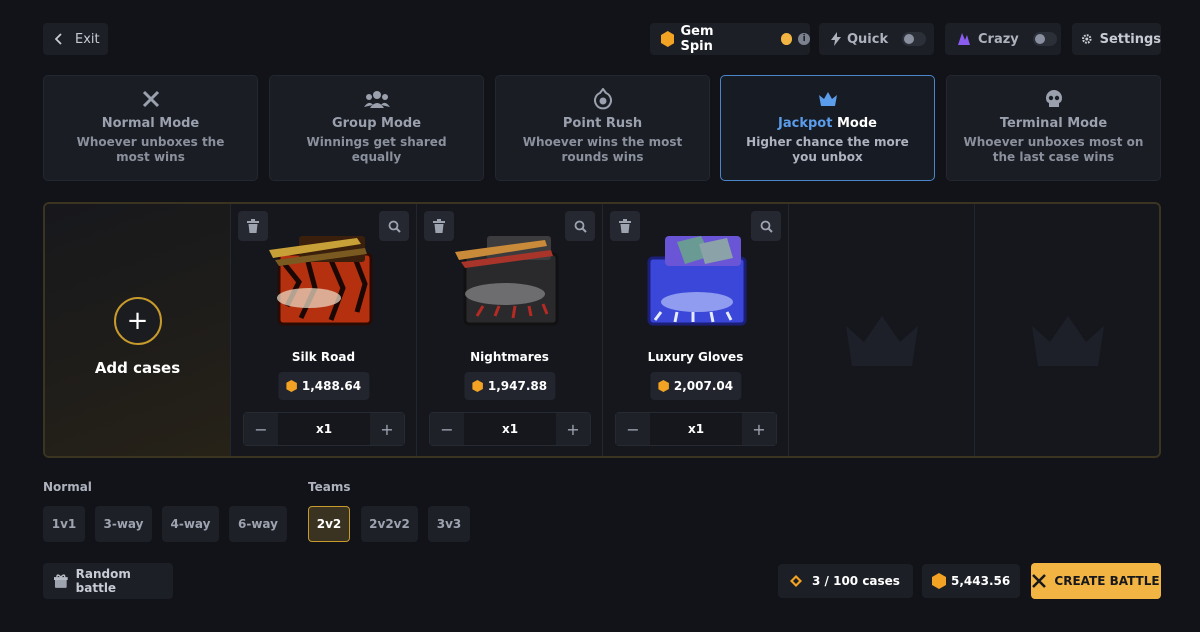 The width and height of the screenshot is (1200, 632). What do you see at coordinates (695, 357) in the screenshot?
I see `case-name: Luxury Gloves` at bounding box center [695, 357].